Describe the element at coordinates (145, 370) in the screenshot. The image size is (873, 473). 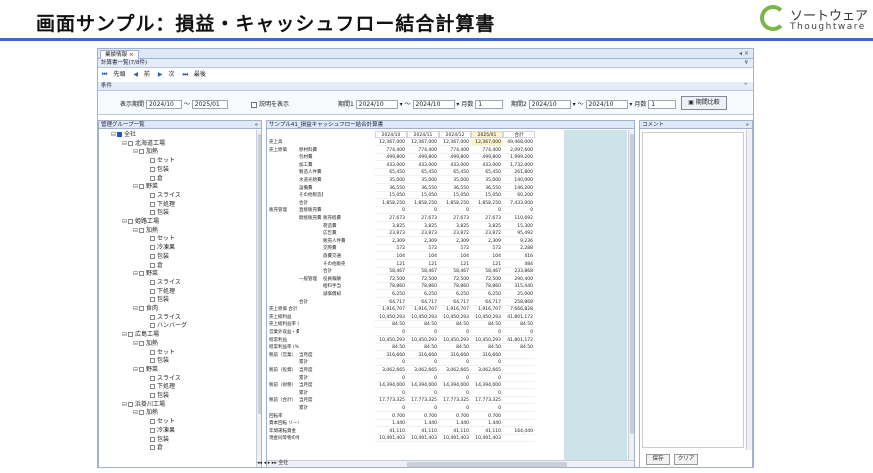
I see `tree-node: ⊟ 野菜` at that location.